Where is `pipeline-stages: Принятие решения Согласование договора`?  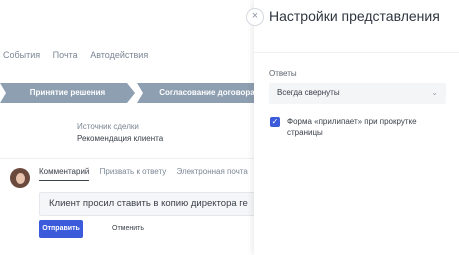 pipeline-stages: Принятие решения Согласование договора is located at coordinates (138, 93).